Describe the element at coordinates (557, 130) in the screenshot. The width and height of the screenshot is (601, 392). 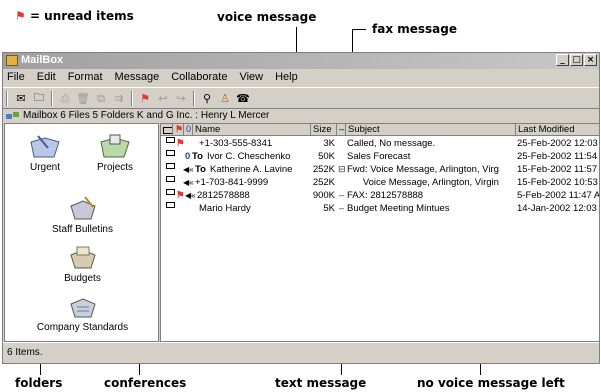
I see `column-modified-header: Last Modified` at that location.